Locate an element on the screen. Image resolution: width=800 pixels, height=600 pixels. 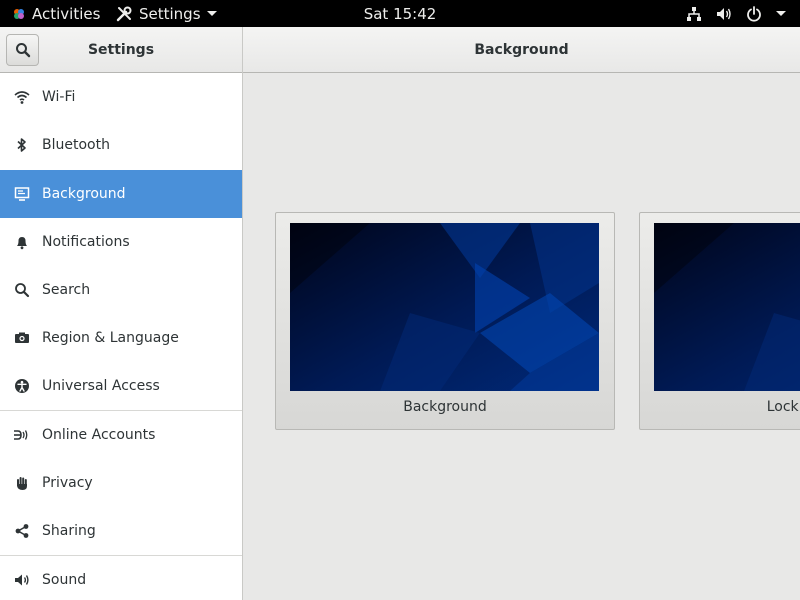
app-menu-label: Settings is located at coordinates (170, 13).